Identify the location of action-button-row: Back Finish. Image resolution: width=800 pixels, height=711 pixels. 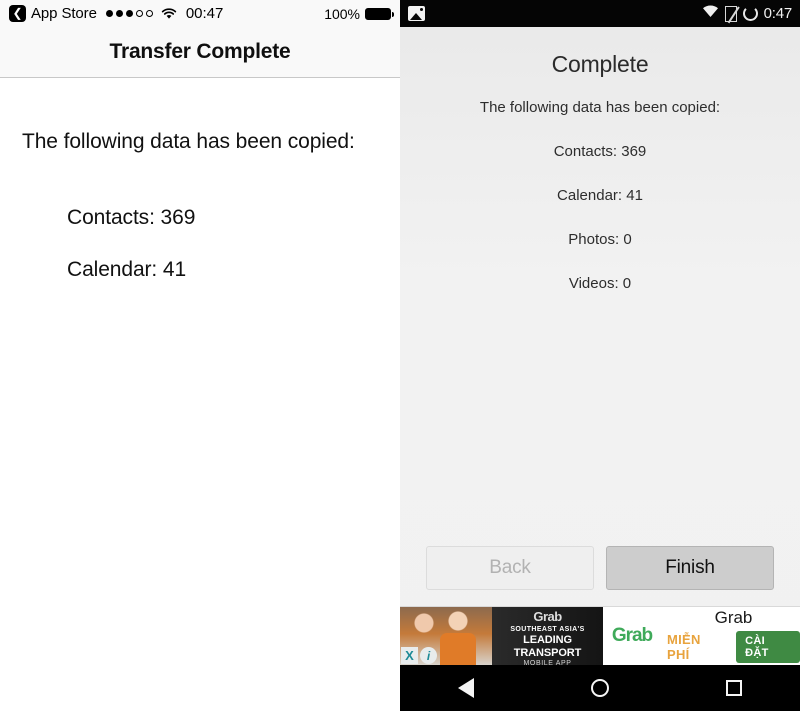
(600, 568).